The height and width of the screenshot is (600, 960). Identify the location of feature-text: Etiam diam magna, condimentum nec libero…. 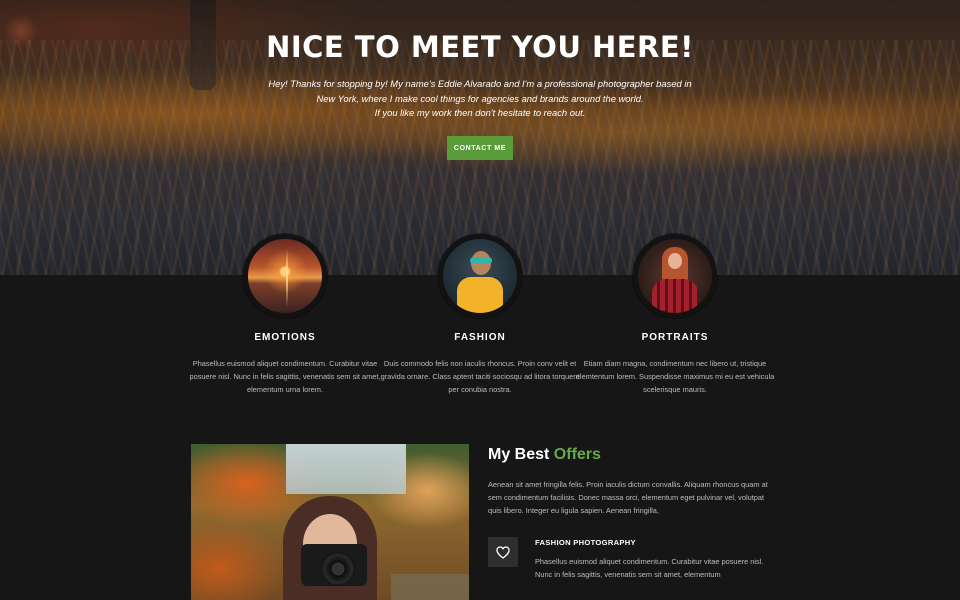
(675, 376).